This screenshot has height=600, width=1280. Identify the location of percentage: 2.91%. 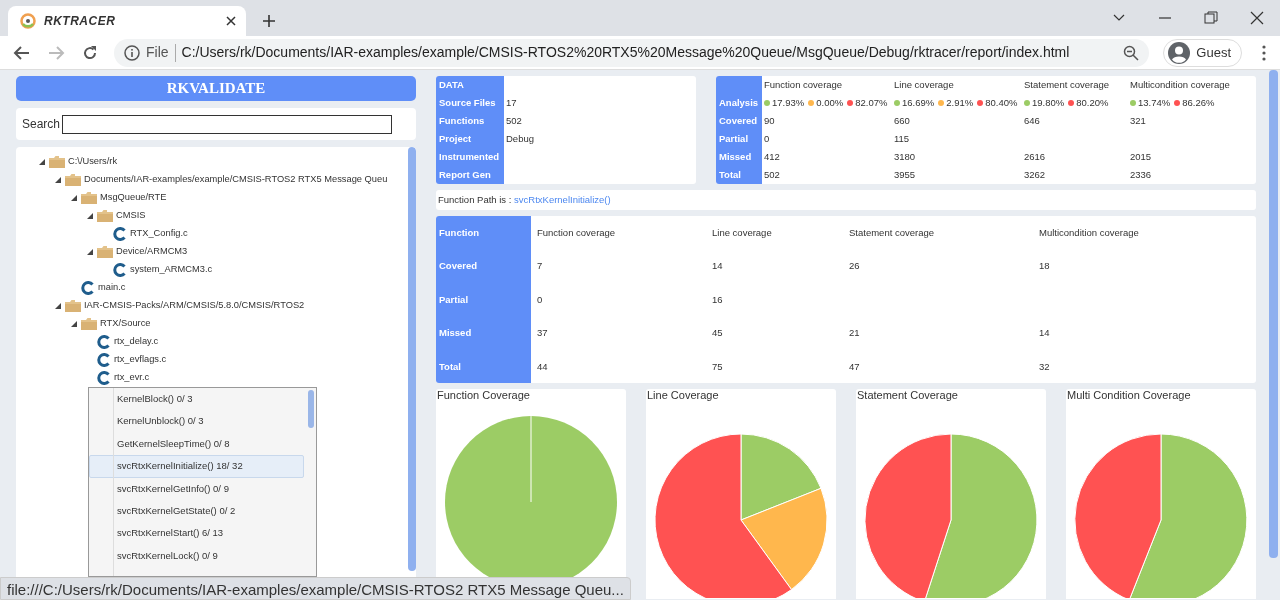
(960, 102).